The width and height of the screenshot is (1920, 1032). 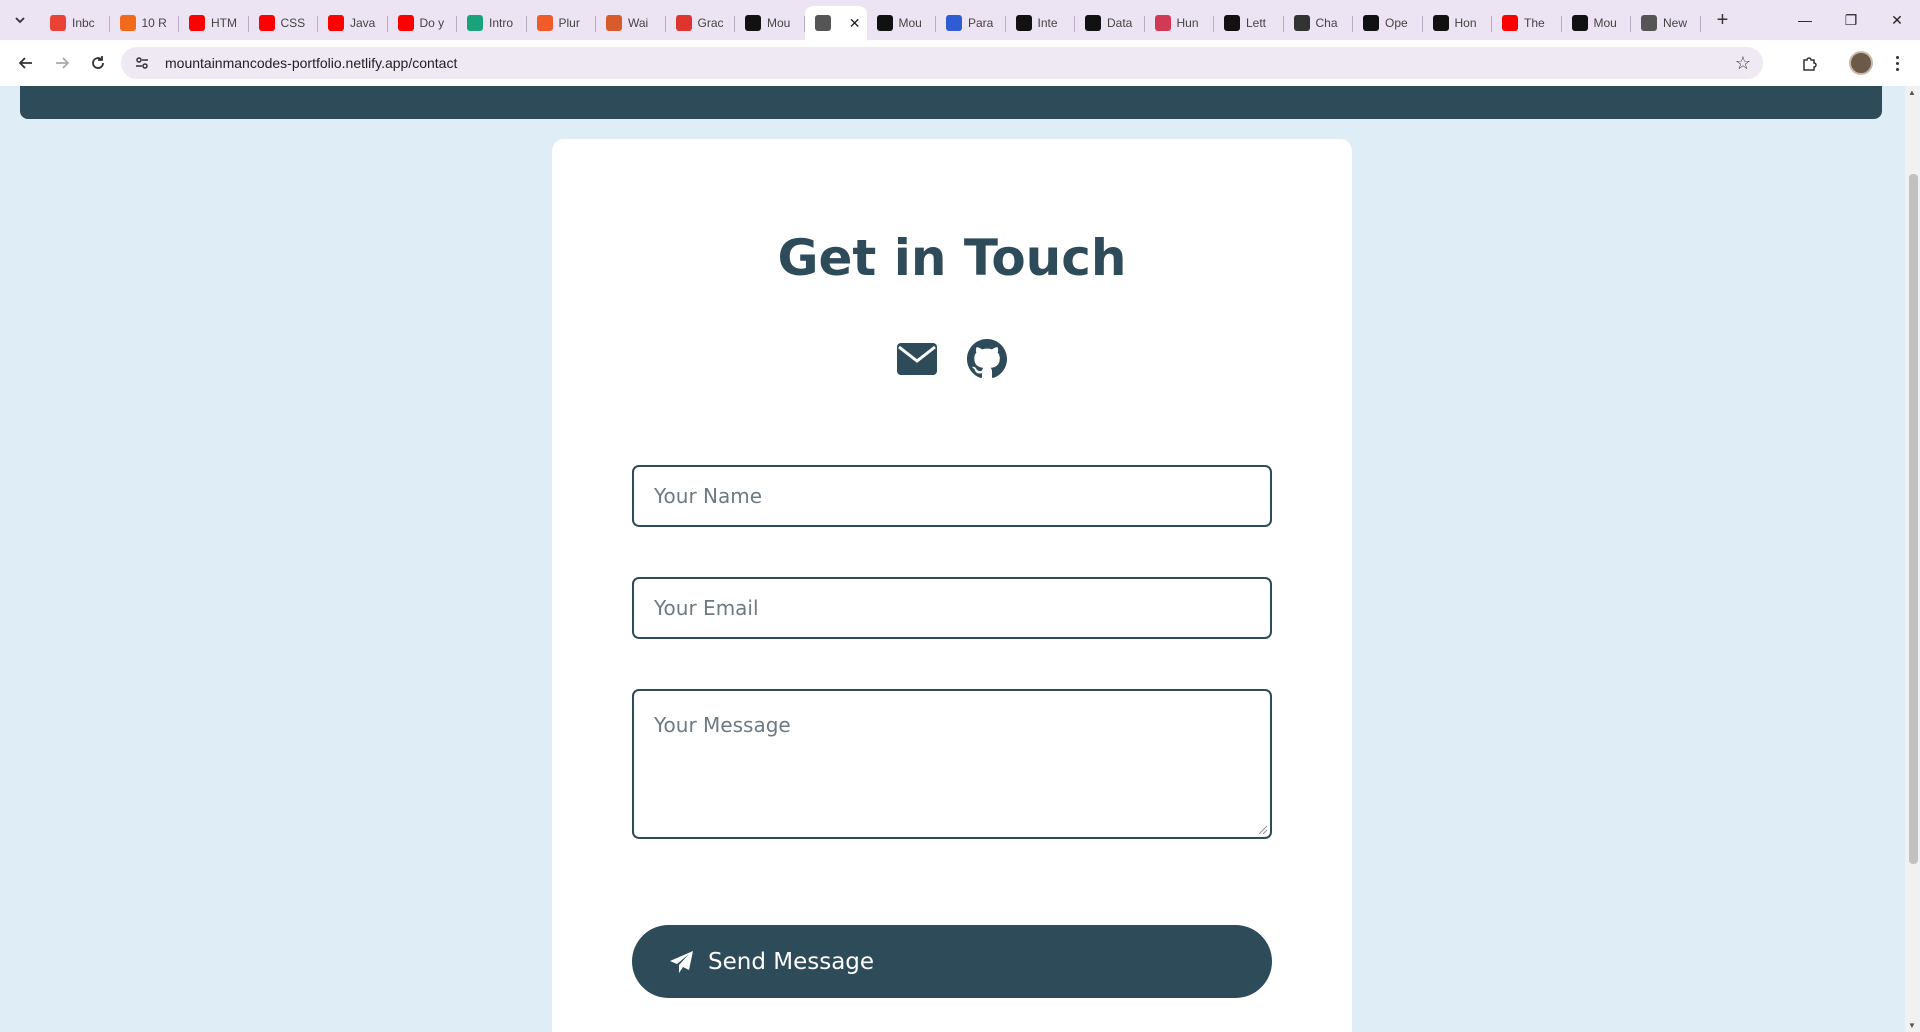 I want to click on bookmark-star-icon: ☆, so click(x=1743, y=63).